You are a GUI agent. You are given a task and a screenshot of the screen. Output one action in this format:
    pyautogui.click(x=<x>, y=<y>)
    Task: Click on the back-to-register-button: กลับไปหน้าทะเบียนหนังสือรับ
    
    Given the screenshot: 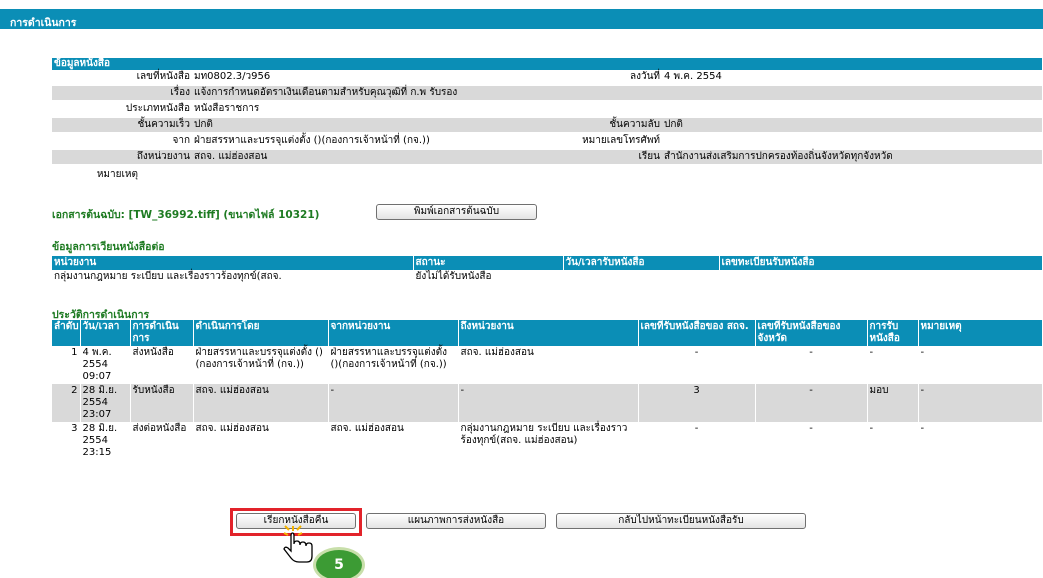 What is the action you would take?
    pyautogui.click(x=681, y=521)
    